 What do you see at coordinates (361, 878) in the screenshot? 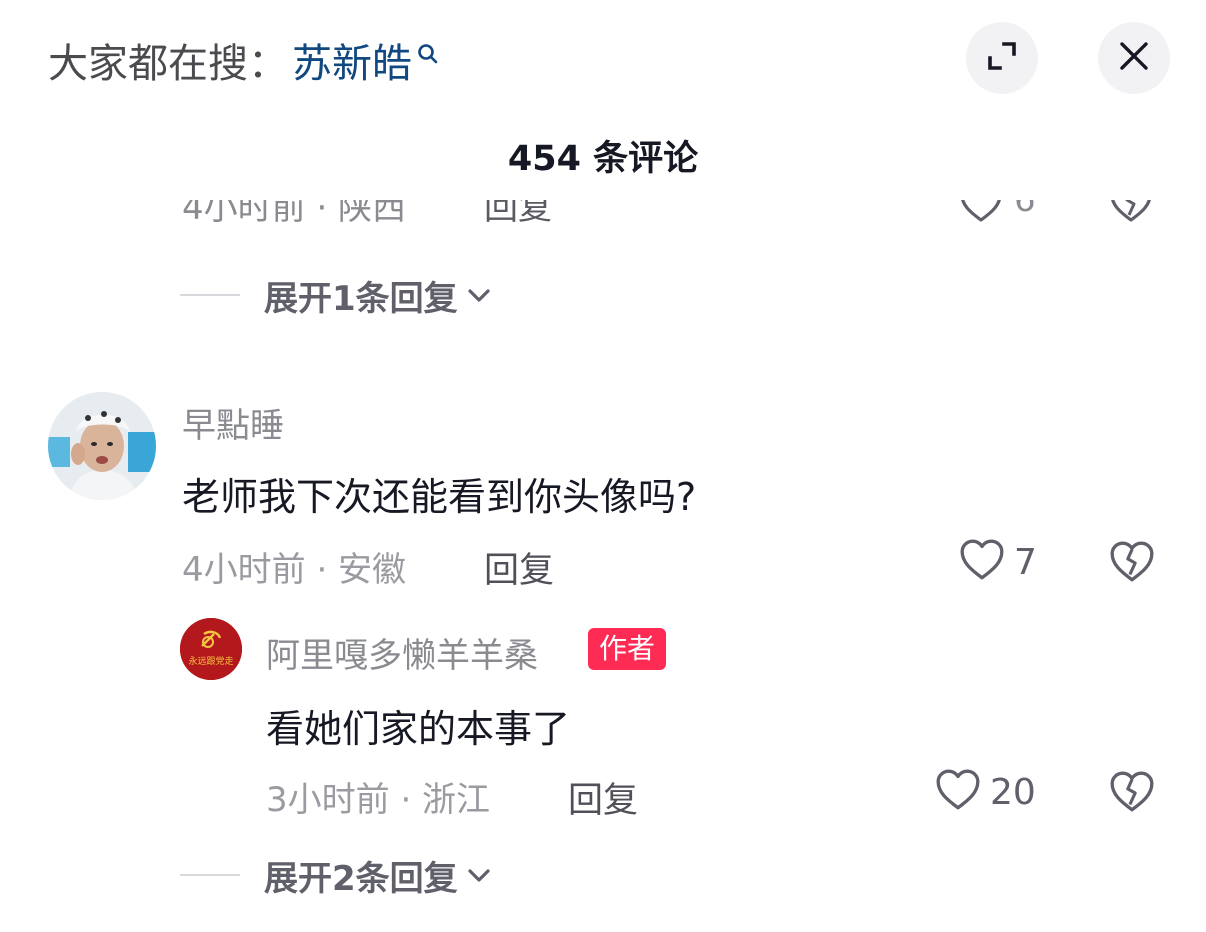
I see `expand-replies-label: 展开2条回复` at bounding box center [361, 878].